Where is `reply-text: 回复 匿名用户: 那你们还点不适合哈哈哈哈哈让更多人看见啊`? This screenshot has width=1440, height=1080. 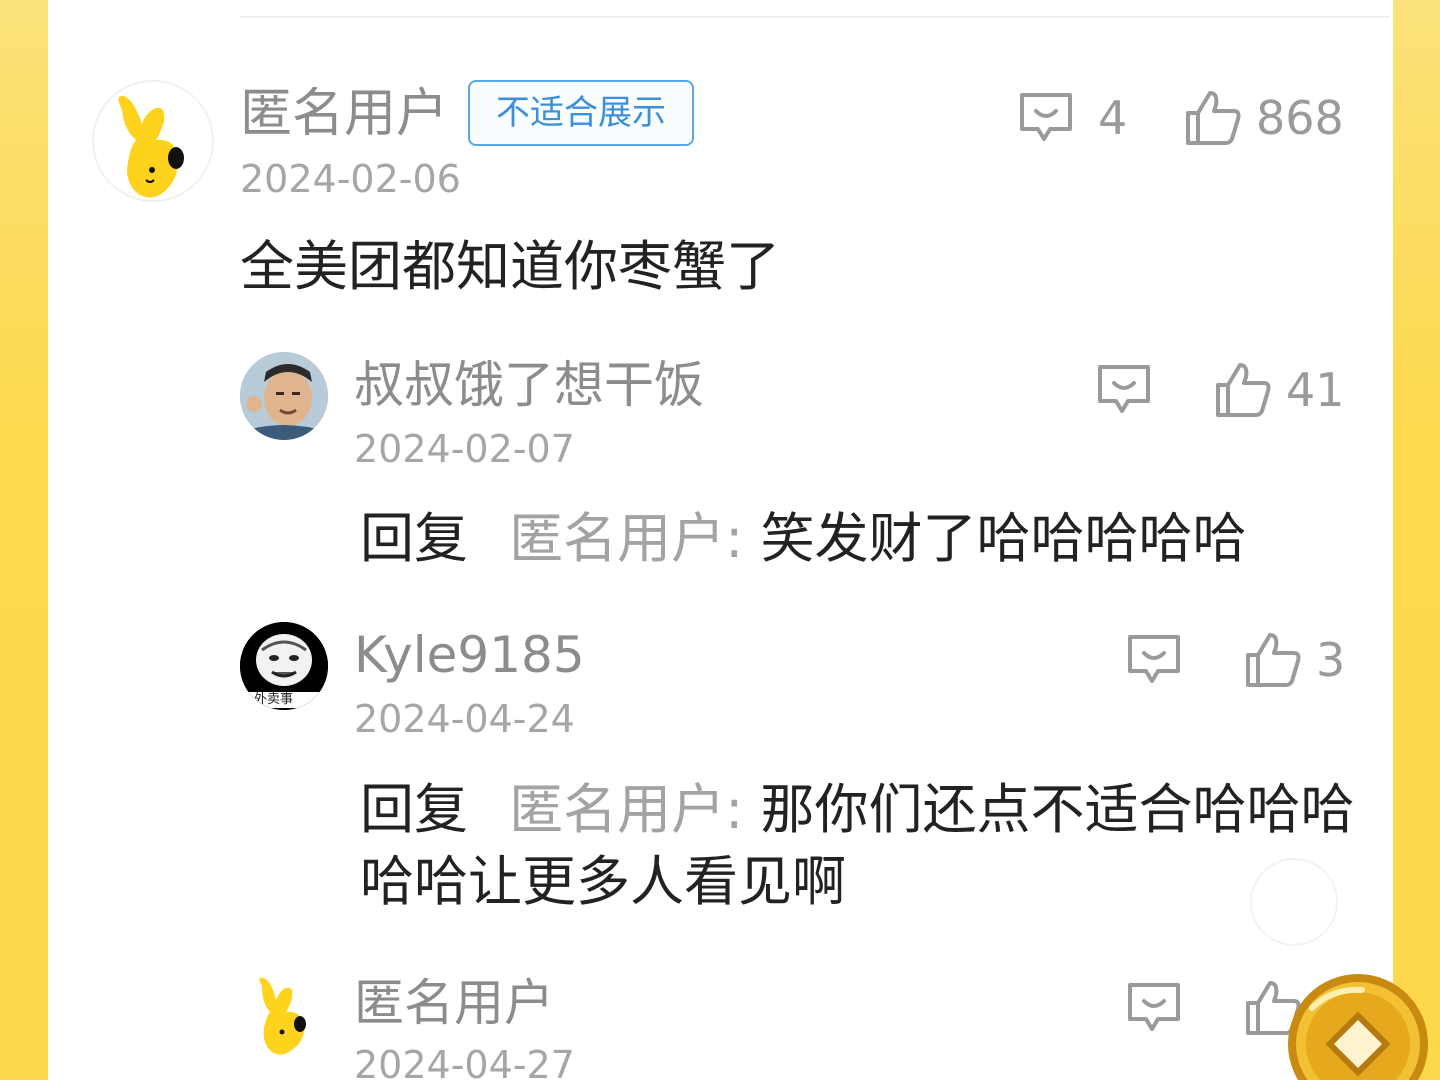 reply-text: 回复 匿名用户: 那你们还点不适合哈哈哈哈哈让更多人看见啊 is located at coordinates (860, 846).